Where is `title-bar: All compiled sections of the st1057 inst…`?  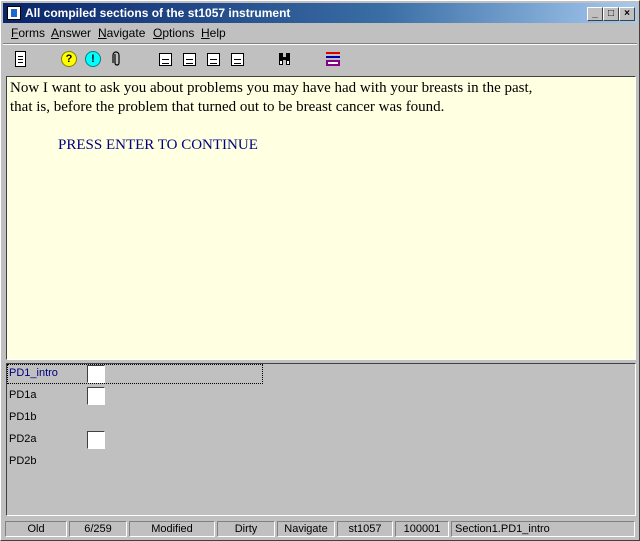 title-bar: All compiled sections of the st1057 inst… is located at coordinates (320, 13).